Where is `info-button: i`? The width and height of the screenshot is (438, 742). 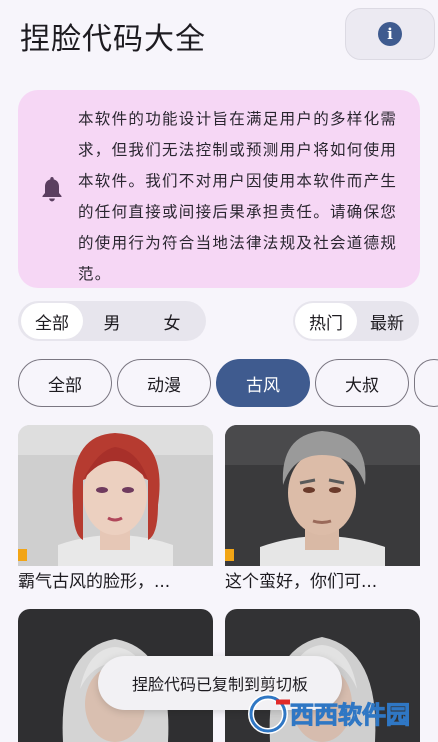 info-button: i is located at coordinates (390, 34).